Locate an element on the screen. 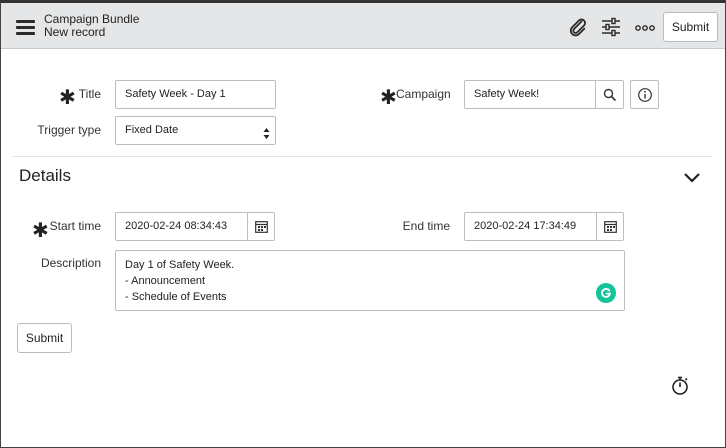 Image resolution: width=726 pixels, height=448 pixels. description-textarea is located at coordinates (370, 280).